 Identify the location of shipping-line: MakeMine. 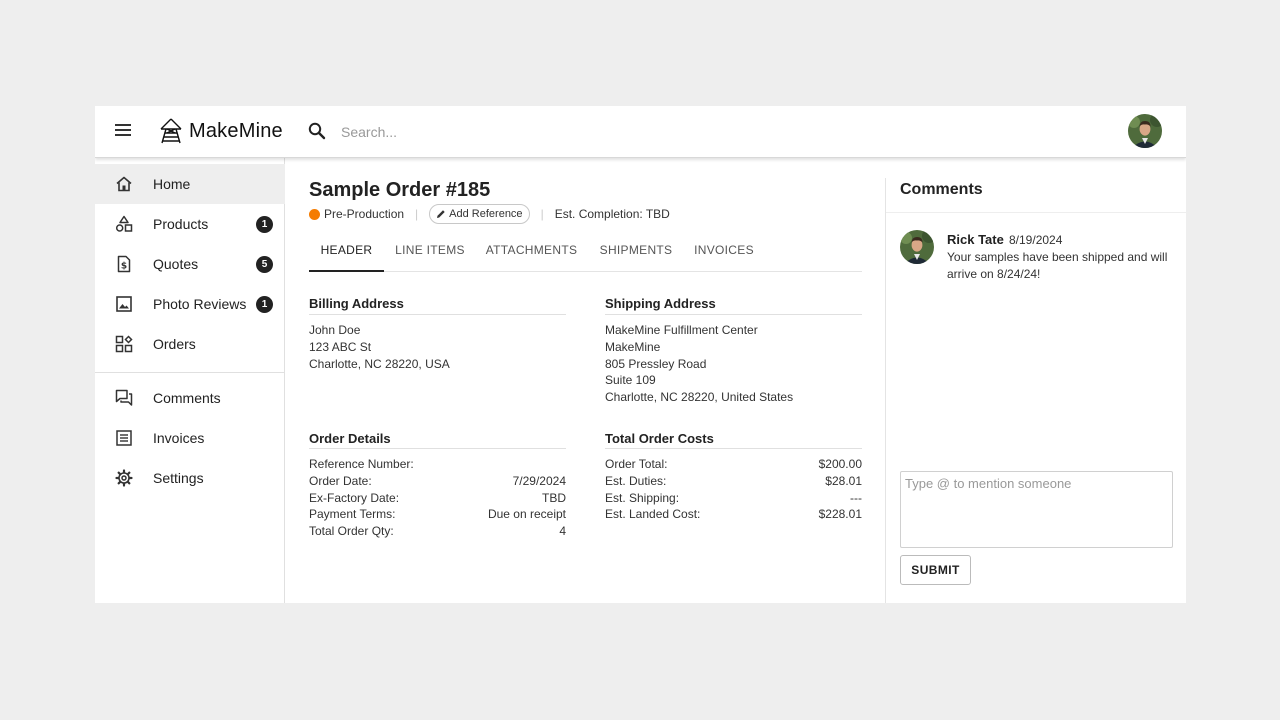
(633, 347).